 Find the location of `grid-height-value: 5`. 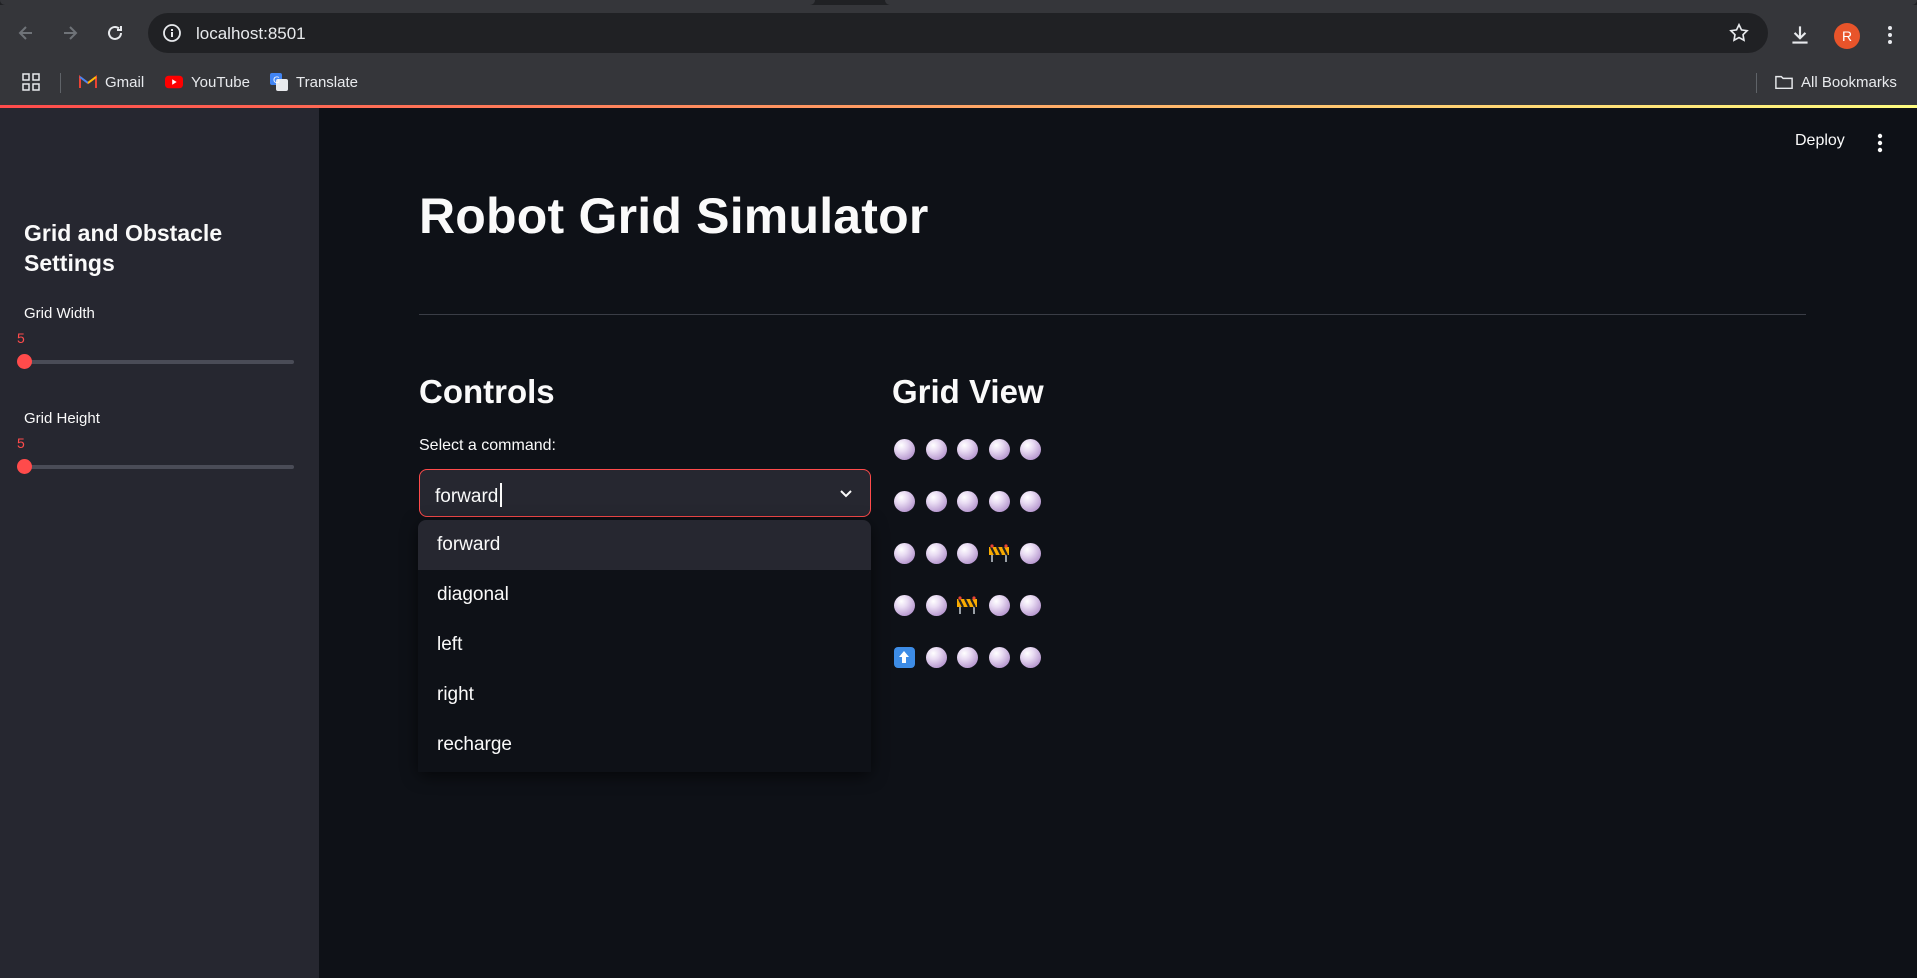

grid-height-value: 5 is located at coordinates (21, 443).